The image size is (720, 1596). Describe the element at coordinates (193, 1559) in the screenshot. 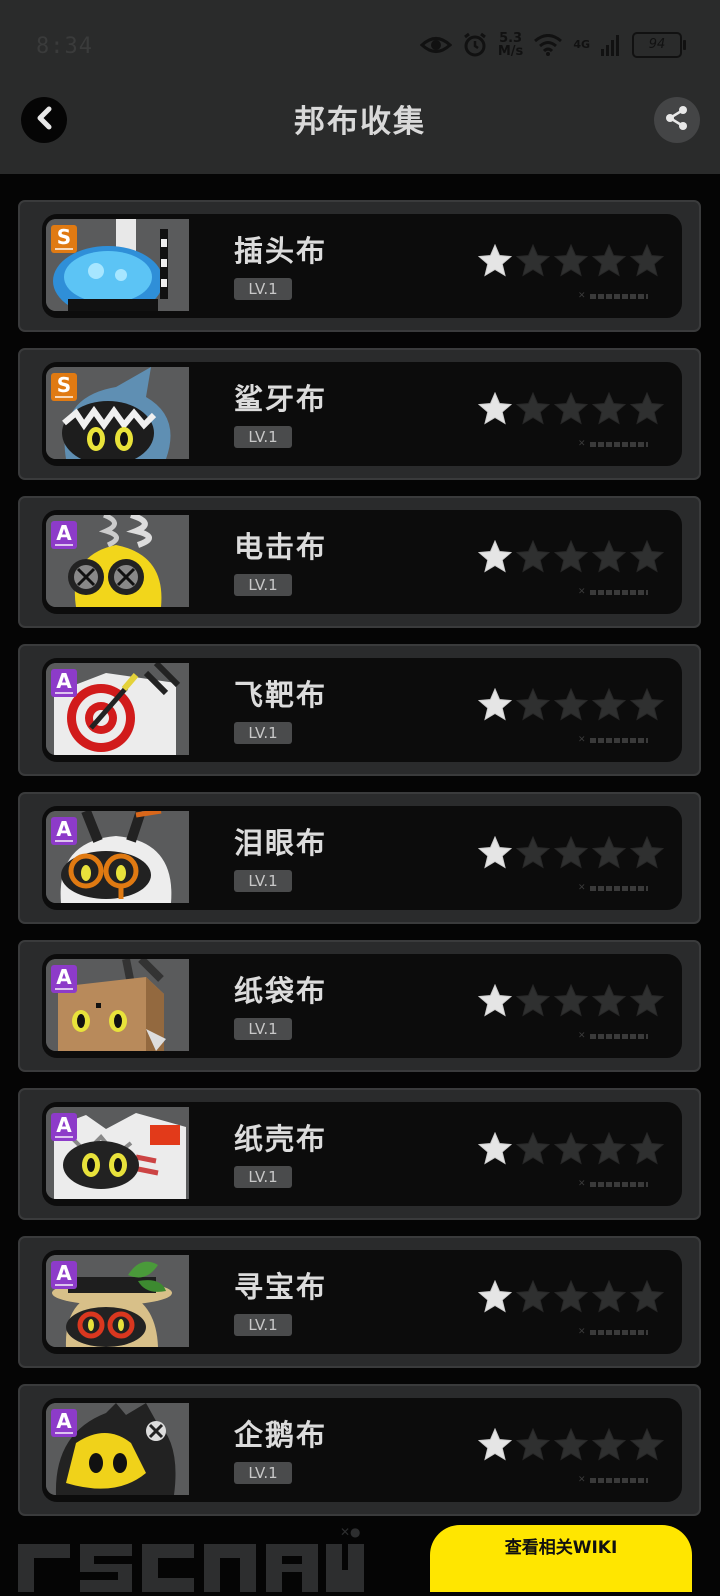

I see `brand-watermark: ✕●` at that location.